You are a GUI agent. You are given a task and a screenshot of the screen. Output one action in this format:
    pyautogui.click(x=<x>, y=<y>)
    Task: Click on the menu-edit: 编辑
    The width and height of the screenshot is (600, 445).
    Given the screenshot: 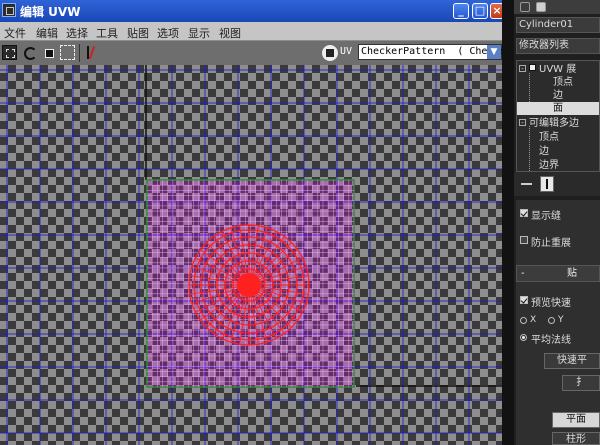 What is the action you would take?
    pyautogui.click(x=47, y=33)
    